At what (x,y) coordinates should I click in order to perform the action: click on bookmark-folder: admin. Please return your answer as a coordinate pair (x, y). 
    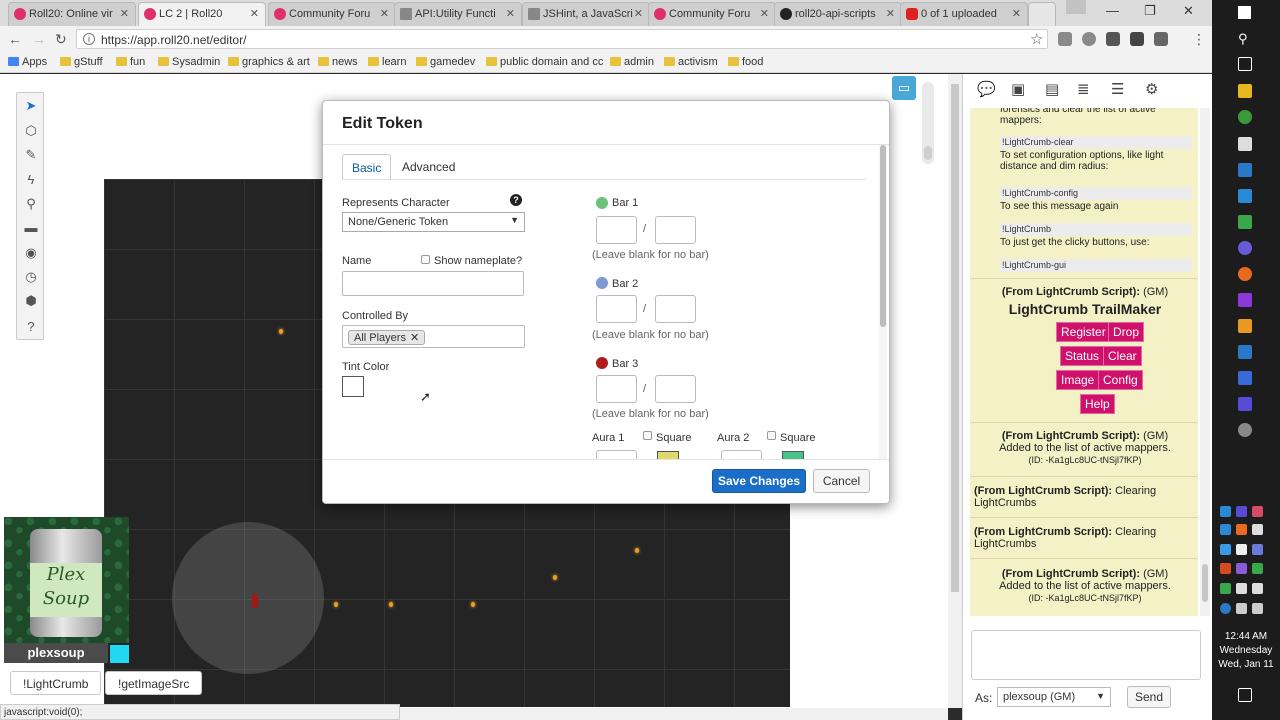
    Looking at the image, I should click on (632, 62).